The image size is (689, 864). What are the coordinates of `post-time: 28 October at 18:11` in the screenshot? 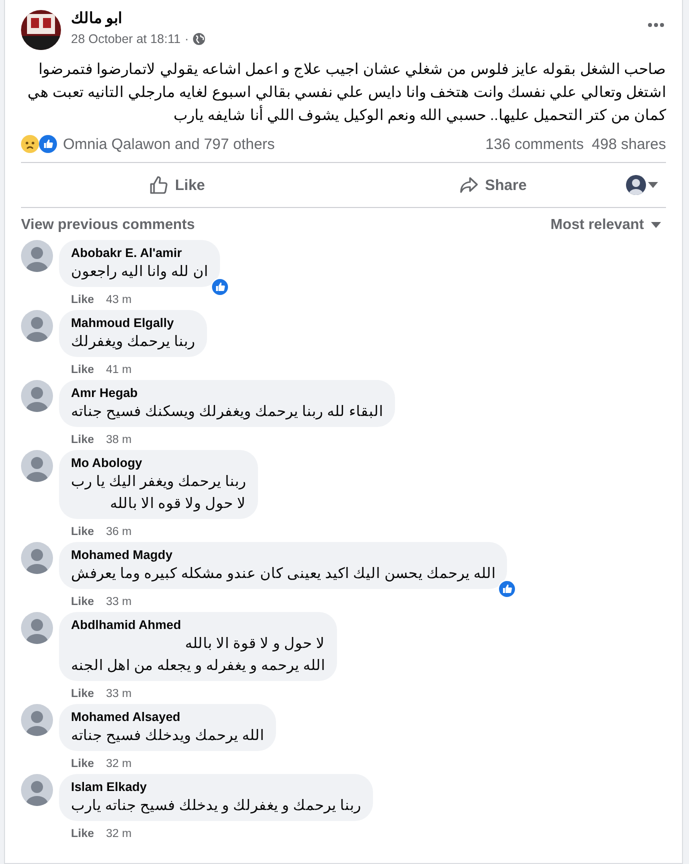 It's located at (126, 39).